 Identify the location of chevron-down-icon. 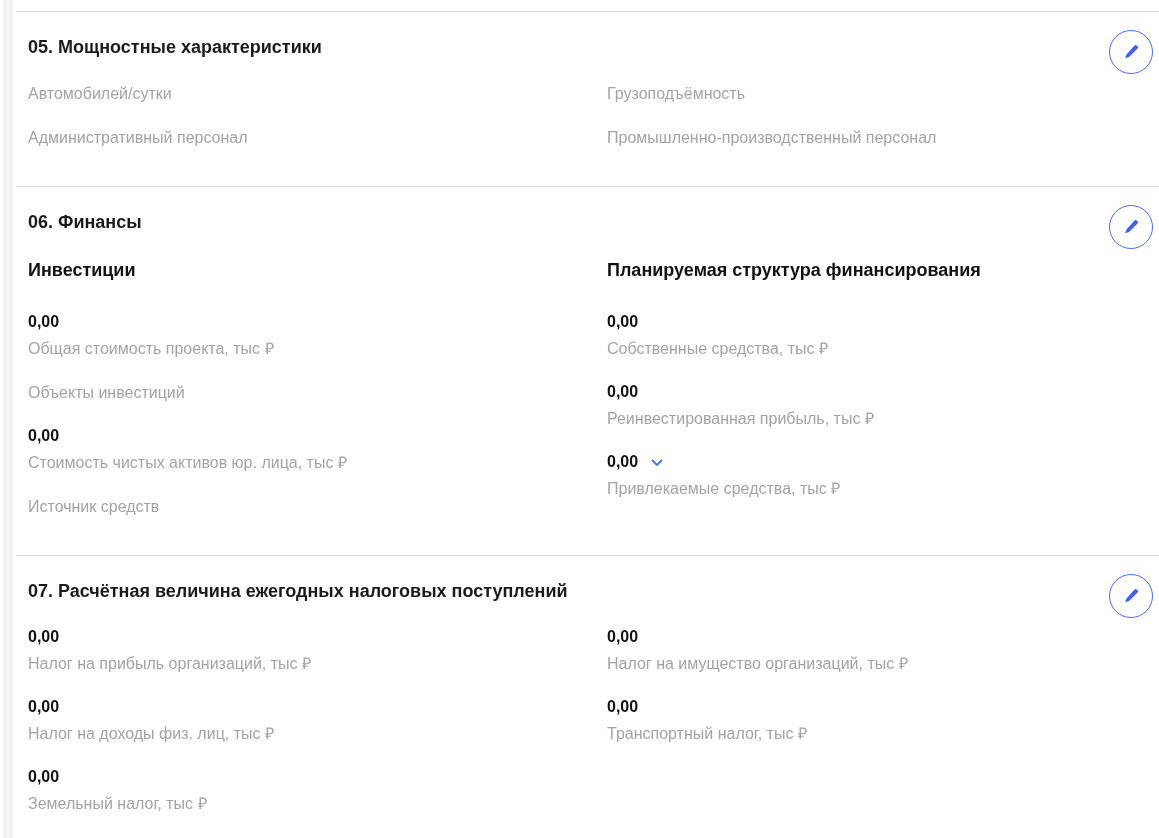
(657, 462).